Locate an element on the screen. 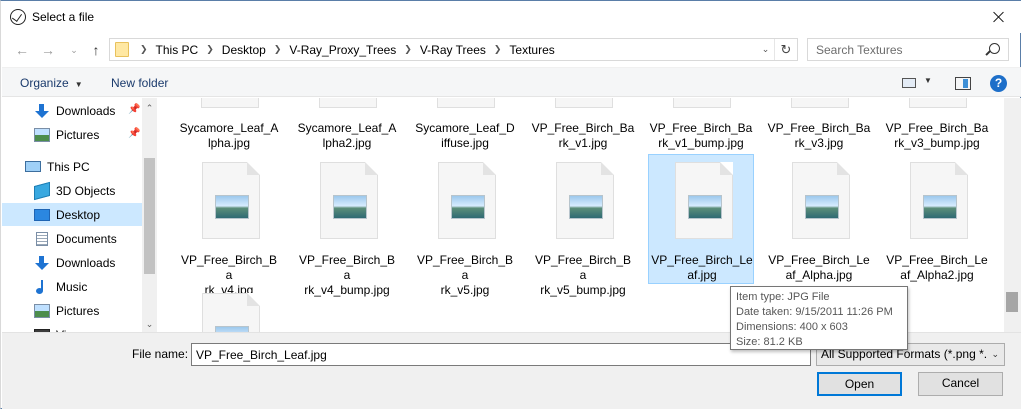 This screenshot has height=409, width=1021. file-name-line: VP_Free_Birch_Le is located at coordinates (702, 260).